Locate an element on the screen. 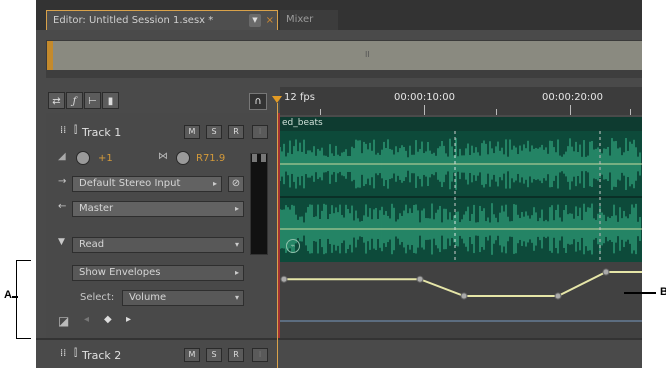 This screenshot has height=368, width=666. clip-title-bar: ed_beats is located at coordinates (461, 124).